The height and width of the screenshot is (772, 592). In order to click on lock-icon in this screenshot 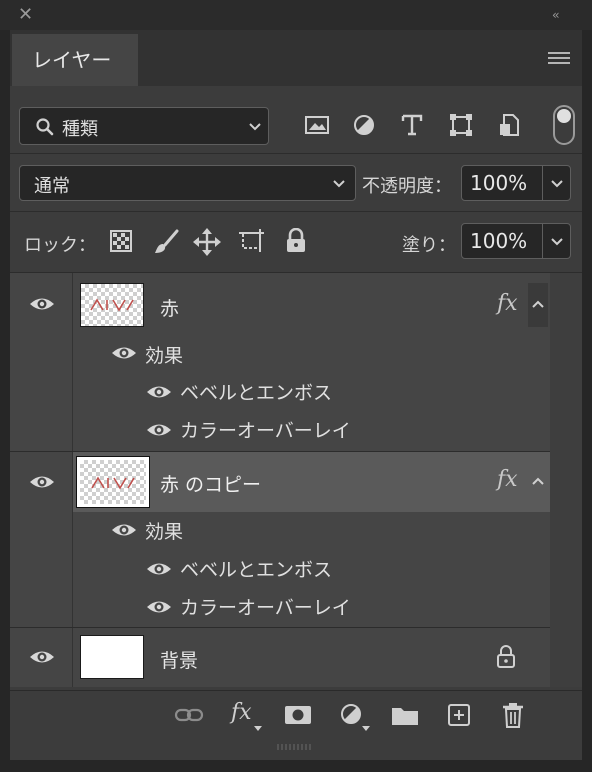, I will do `click(506, 657)`.